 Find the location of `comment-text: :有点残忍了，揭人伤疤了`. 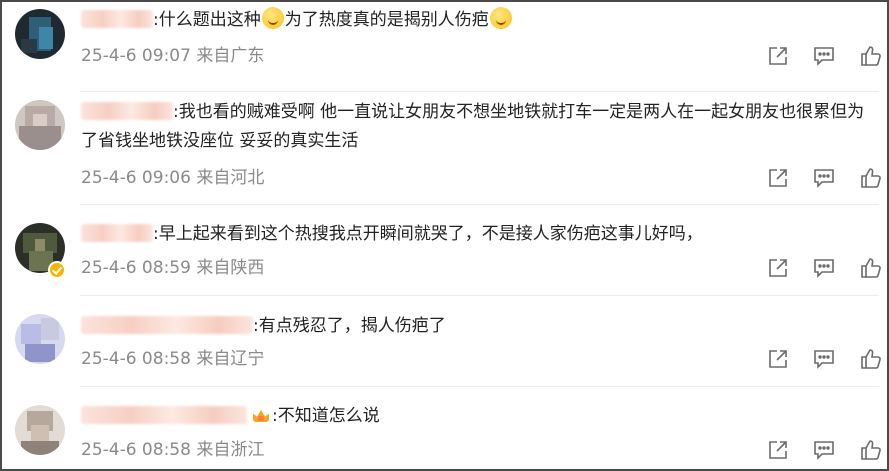

comment-text: :有点残忍了，揭人伤疤了 is located at coordinates (349, 326).